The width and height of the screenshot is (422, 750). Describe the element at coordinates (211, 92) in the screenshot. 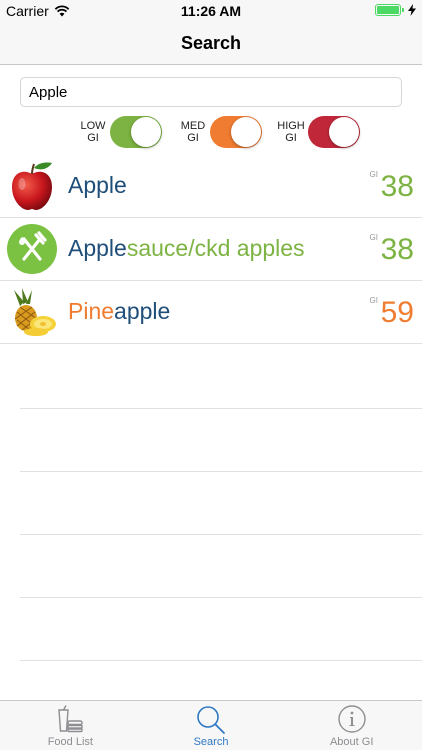

I see `search-input` at that location.